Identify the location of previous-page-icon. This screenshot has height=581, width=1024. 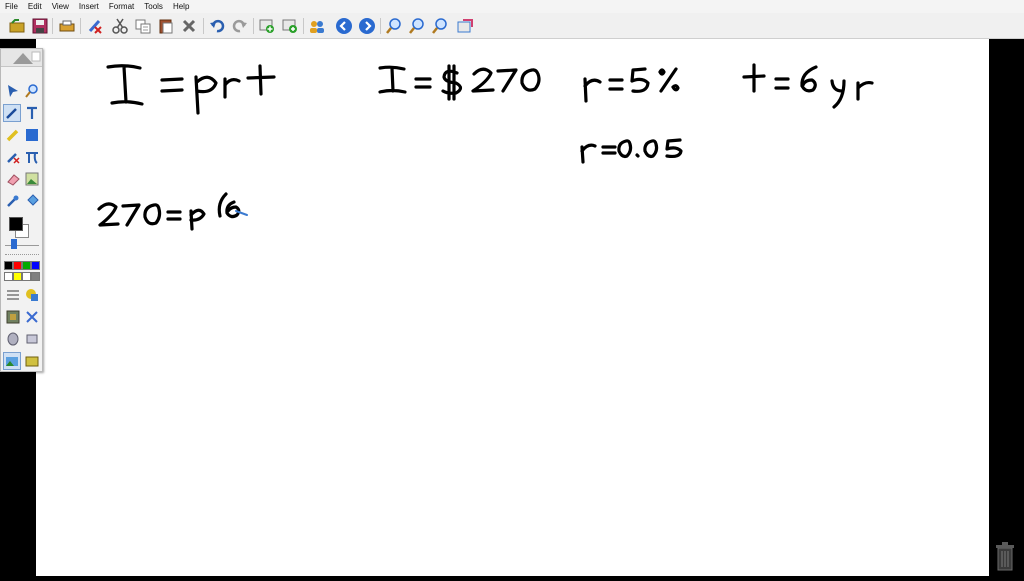
(344, 26).